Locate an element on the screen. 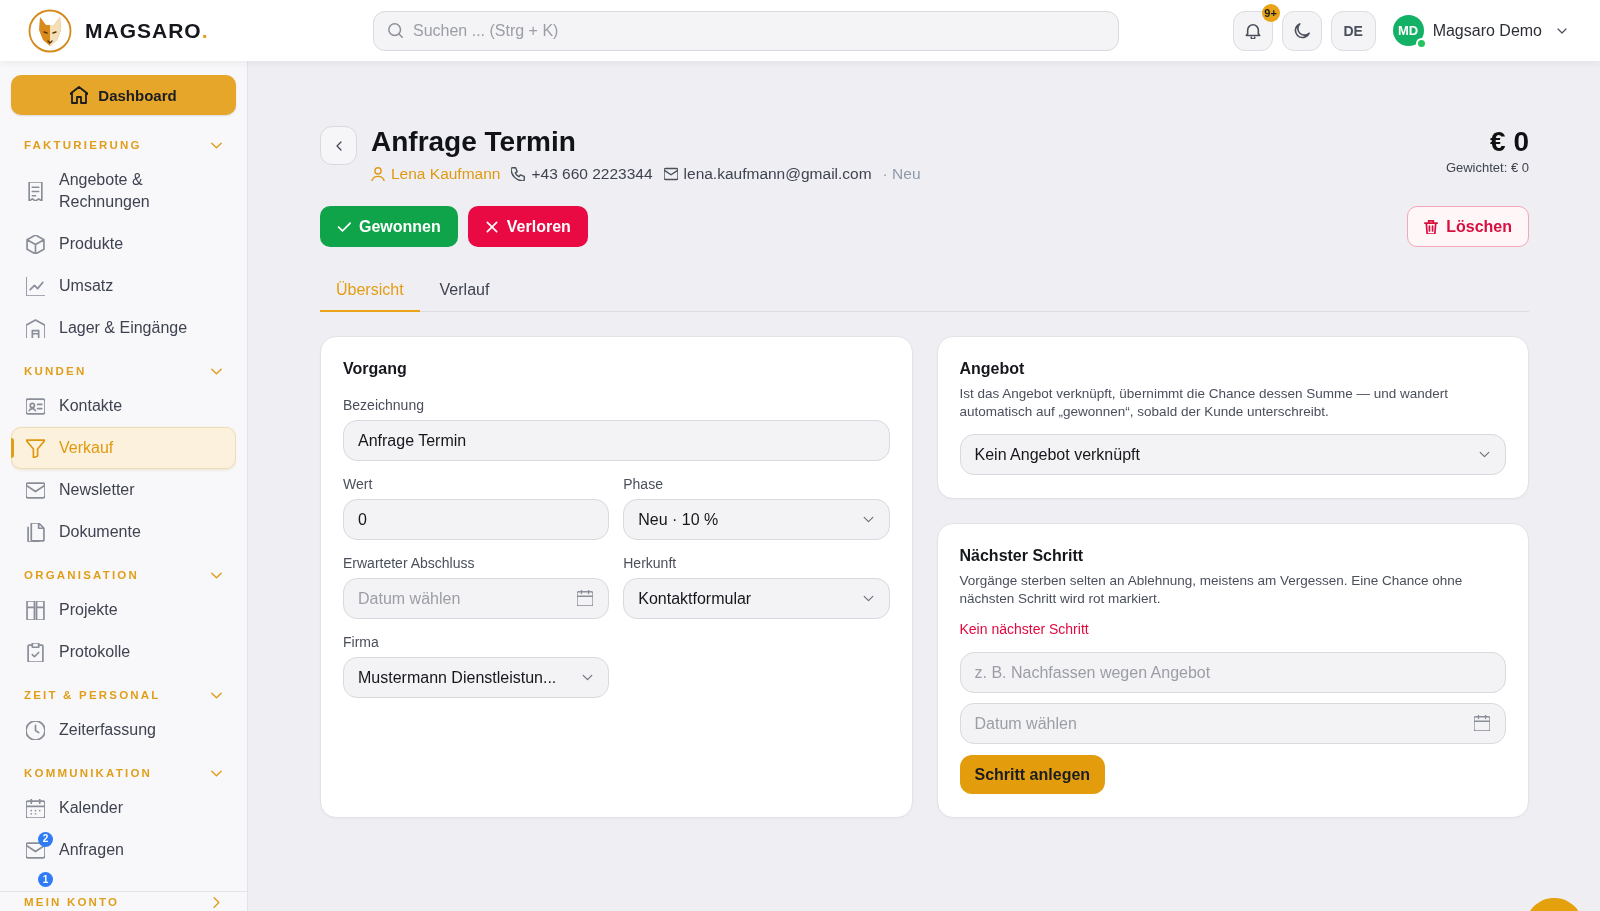 This screenshot has width=1600, height=911. phone-icon is located at coordinates (518, 174).